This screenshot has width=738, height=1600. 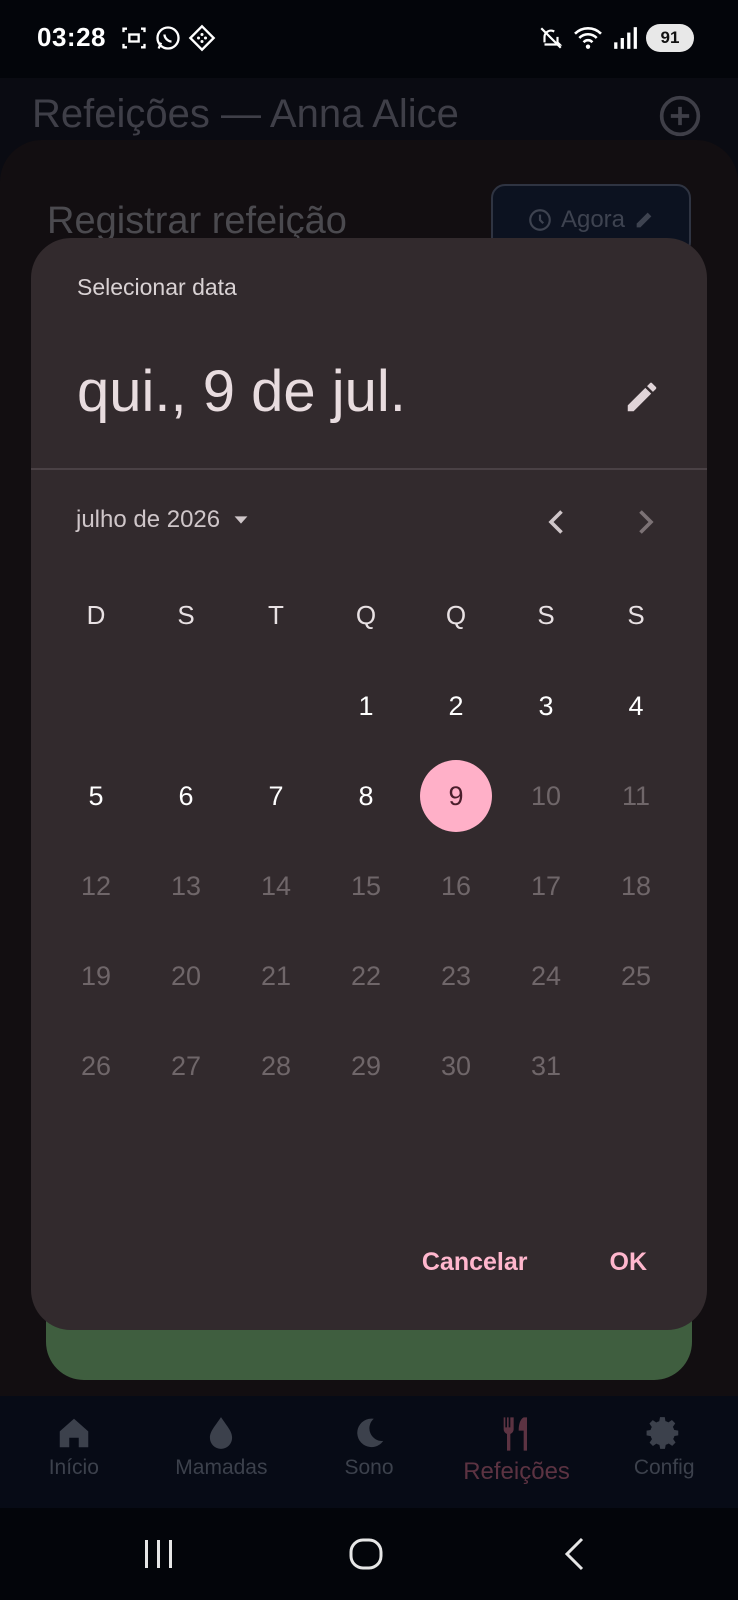 What do you see at coordinates (456, 885) in the screenshot?
I see `calendar-day-disabled: 16` at bounding box center [456, 885].